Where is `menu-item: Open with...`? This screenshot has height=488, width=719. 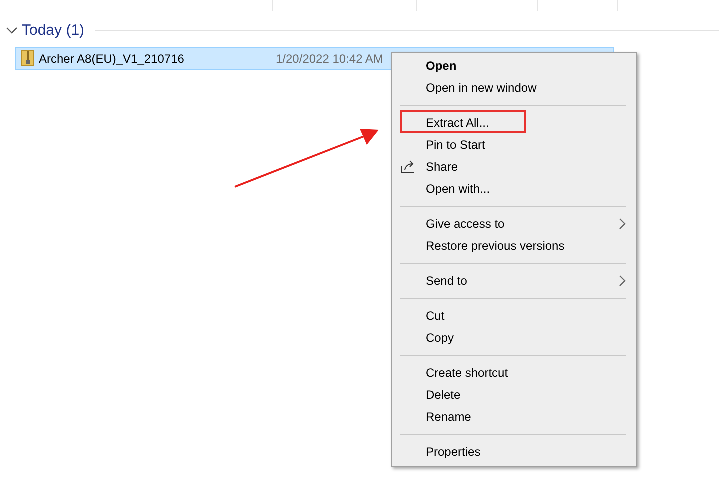 menu-item: Open with... is located at coordinates (458, 189).